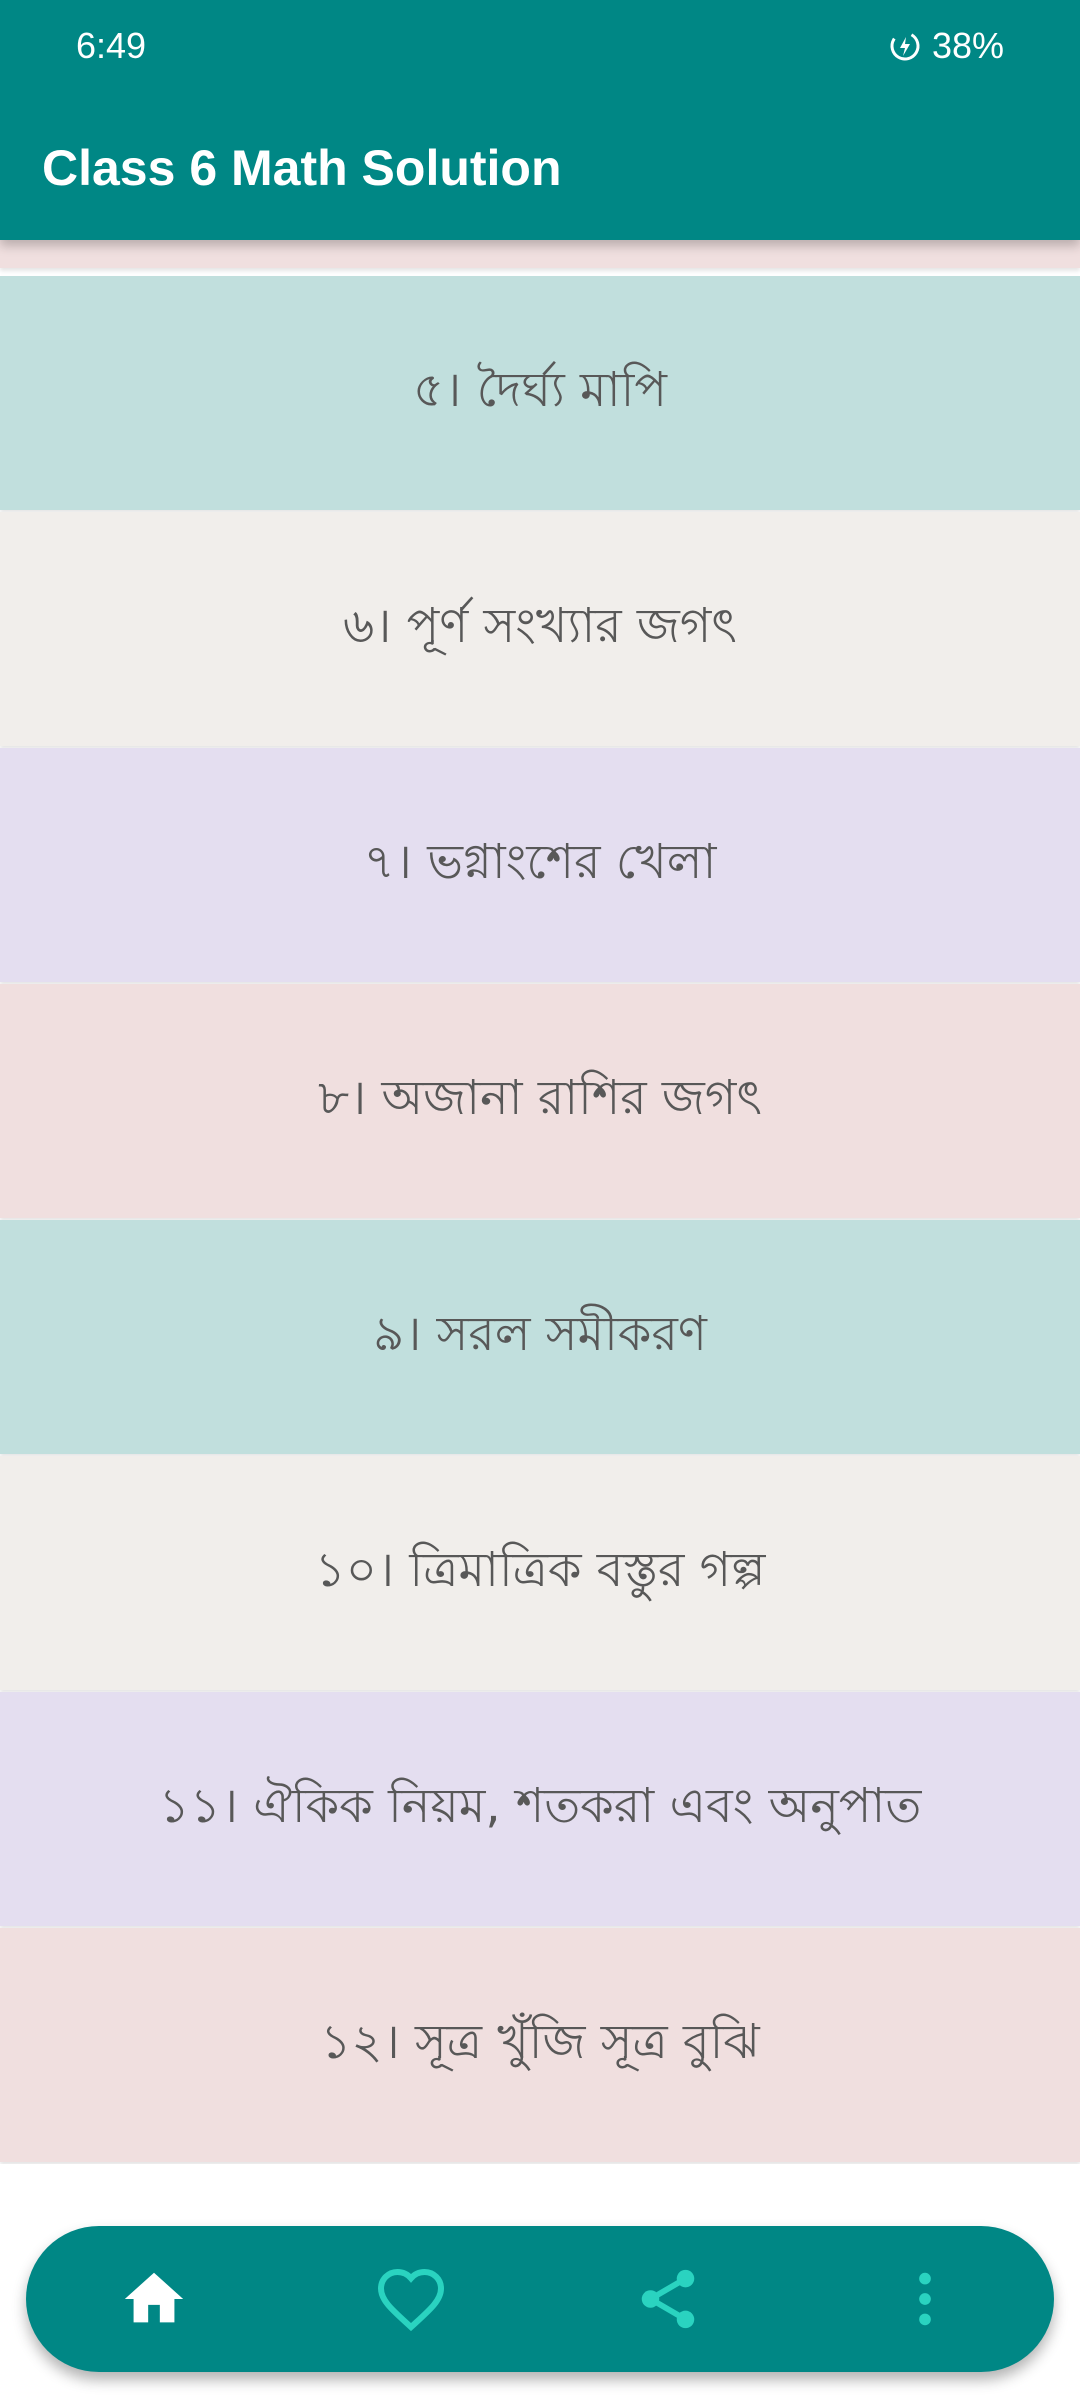  What do you see at coordinates (540, 389) in the screenshot?
I see `list-item-label: ৫। দৈর্ঘ্য মাপি` at bounding box center [540, 389].